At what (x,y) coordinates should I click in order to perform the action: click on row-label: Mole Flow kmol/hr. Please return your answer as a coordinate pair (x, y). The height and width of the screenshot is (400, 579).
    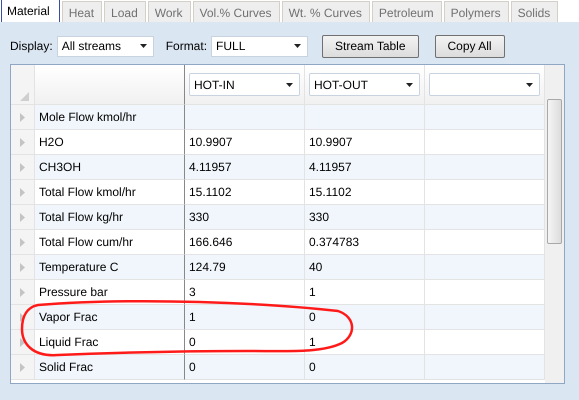
    Looking at the image, I should click on (110, 117).